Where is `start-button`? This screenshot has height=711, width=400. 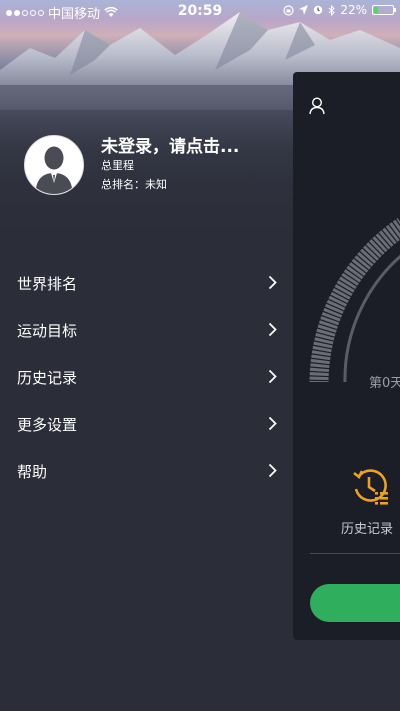 start-button is located at coordinates (355, 603).